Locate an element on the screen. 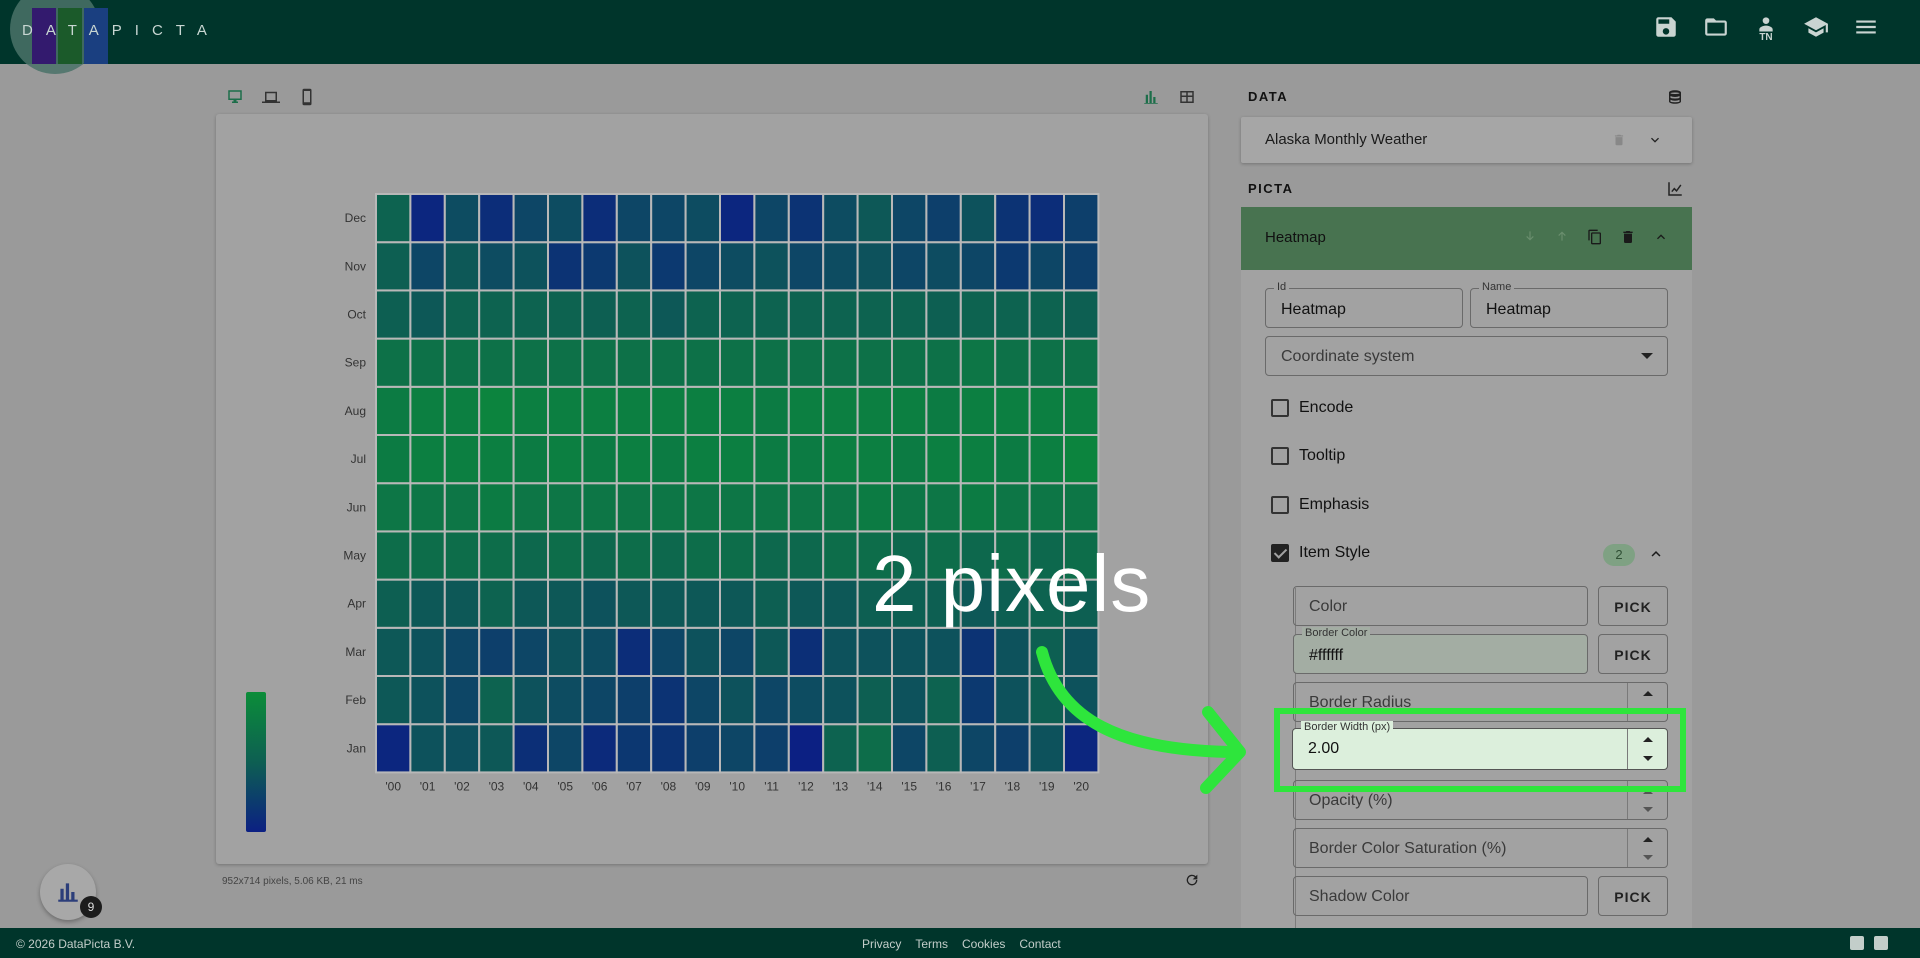 Image resolution: width=1920 pixels, height=958 pixels. id-field: Id Heatmap is located at coordinates (1364, 304).